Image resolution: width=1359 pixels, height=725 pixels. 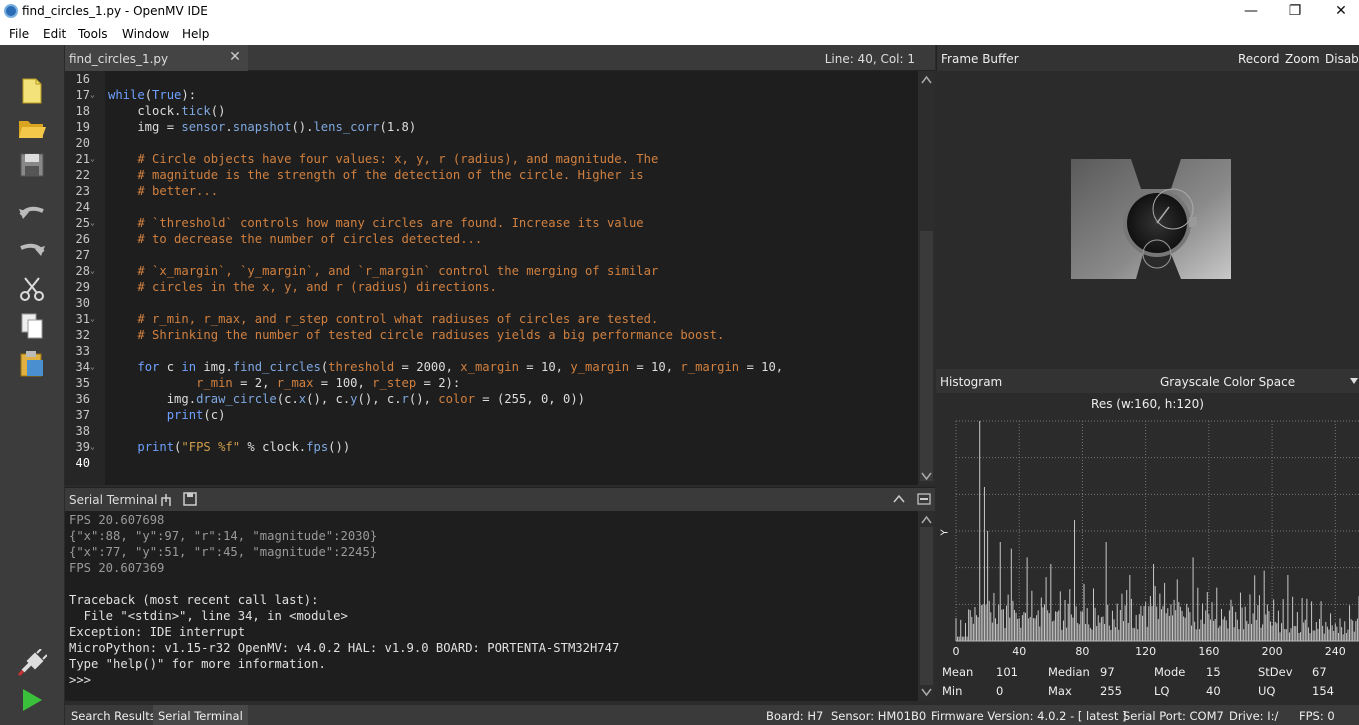 What do you see at coordinates (795, 716) in the screenshot?
I see `board-status: Board: H7` at bounding box center [795, 716].